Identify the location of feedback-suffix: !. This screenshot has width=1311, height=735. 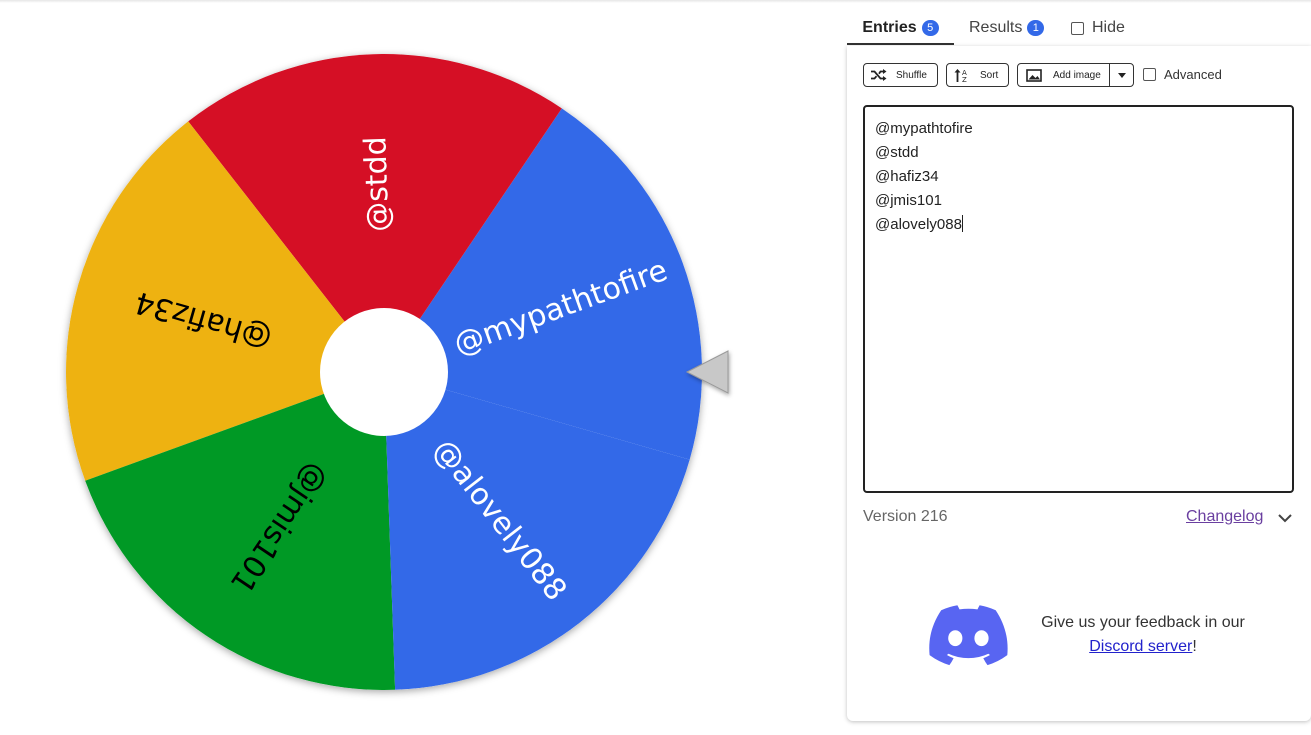
(1194, 646).